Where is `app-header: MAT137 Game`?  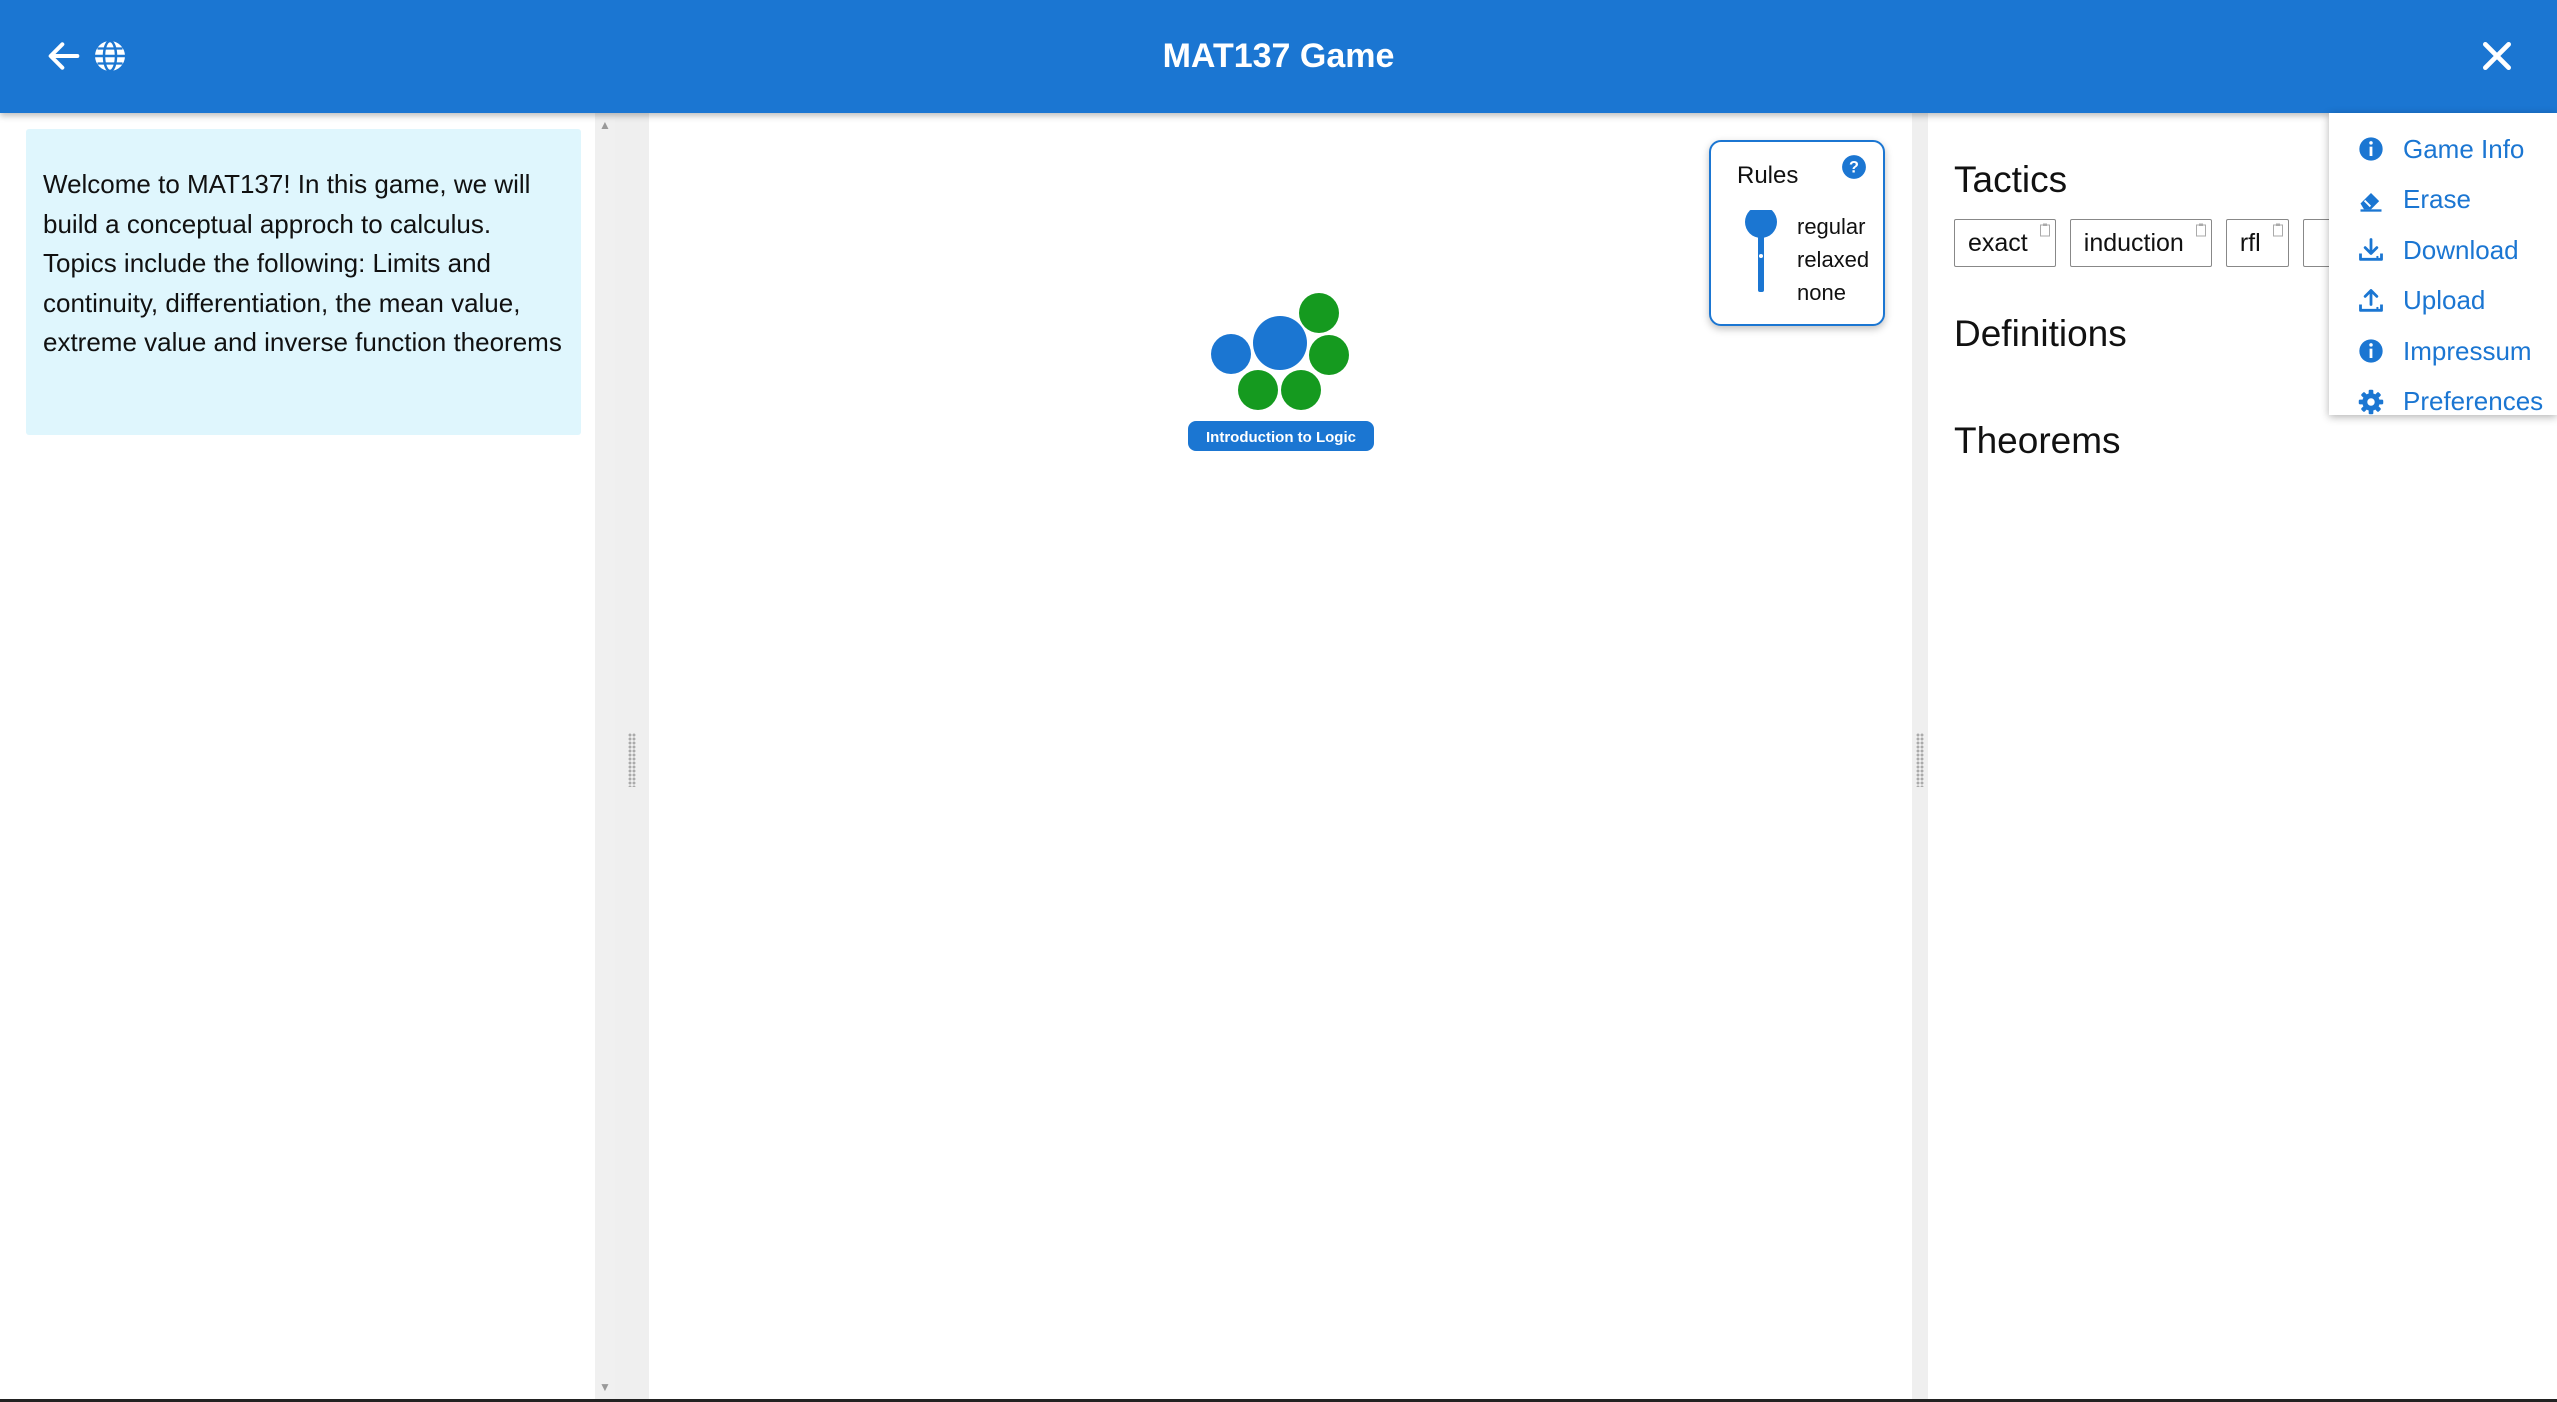
app-header: MAT137 Game is located at coordinates (1278, 56).